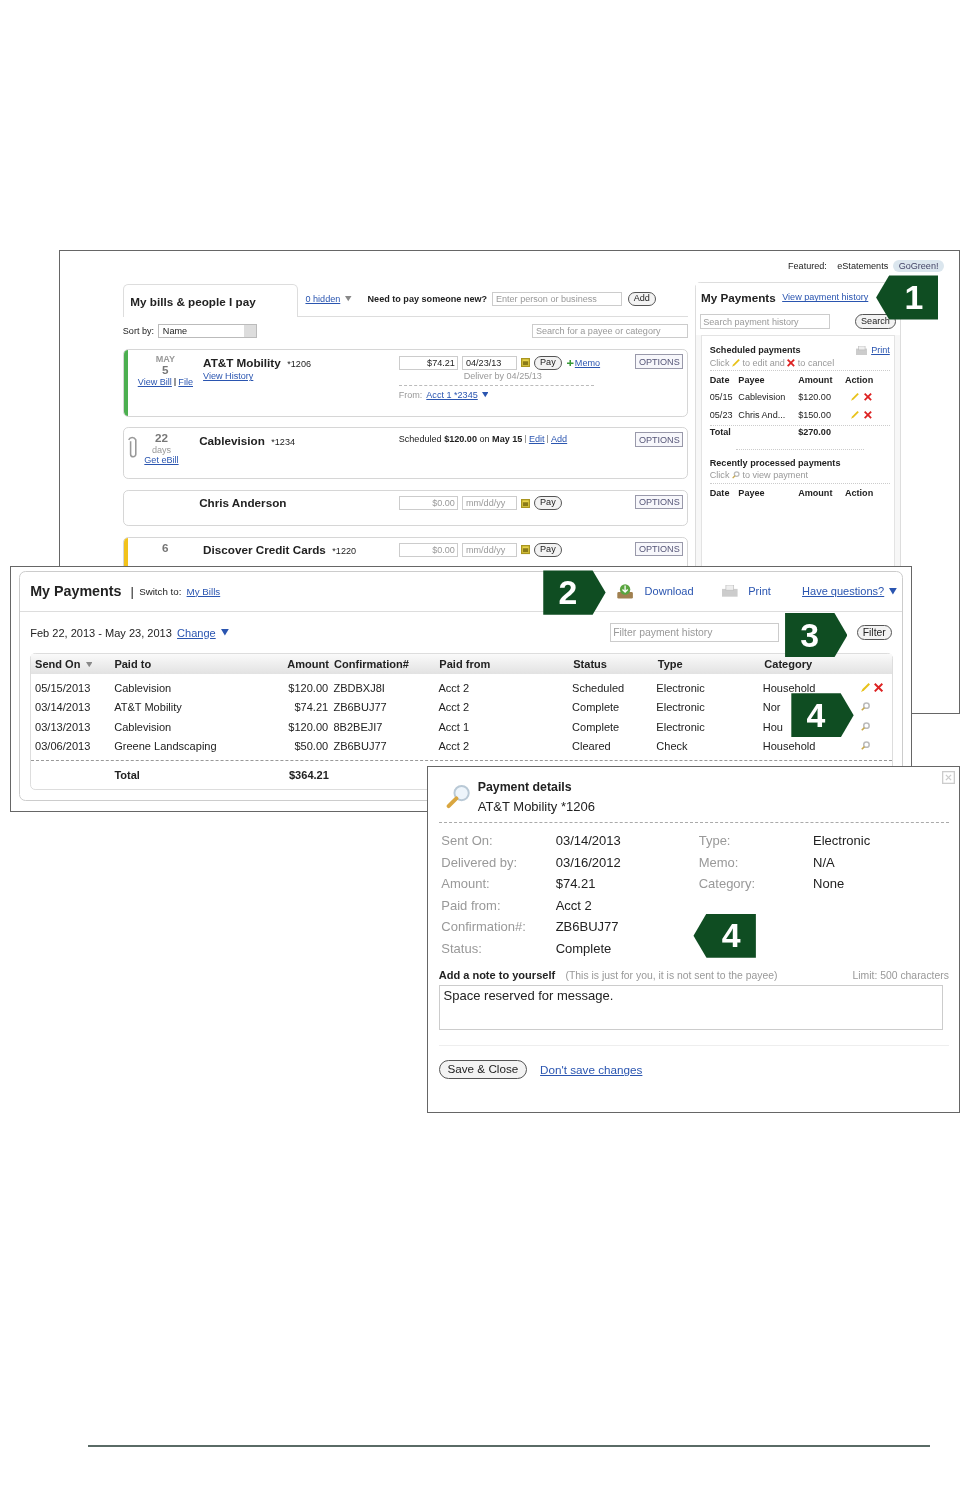 Image resolution: width=971 pixels, height=1500 pixels. Describe the element at coordinates (822, 715) in the screenshot. I see `callout-marker: 4` at that location.